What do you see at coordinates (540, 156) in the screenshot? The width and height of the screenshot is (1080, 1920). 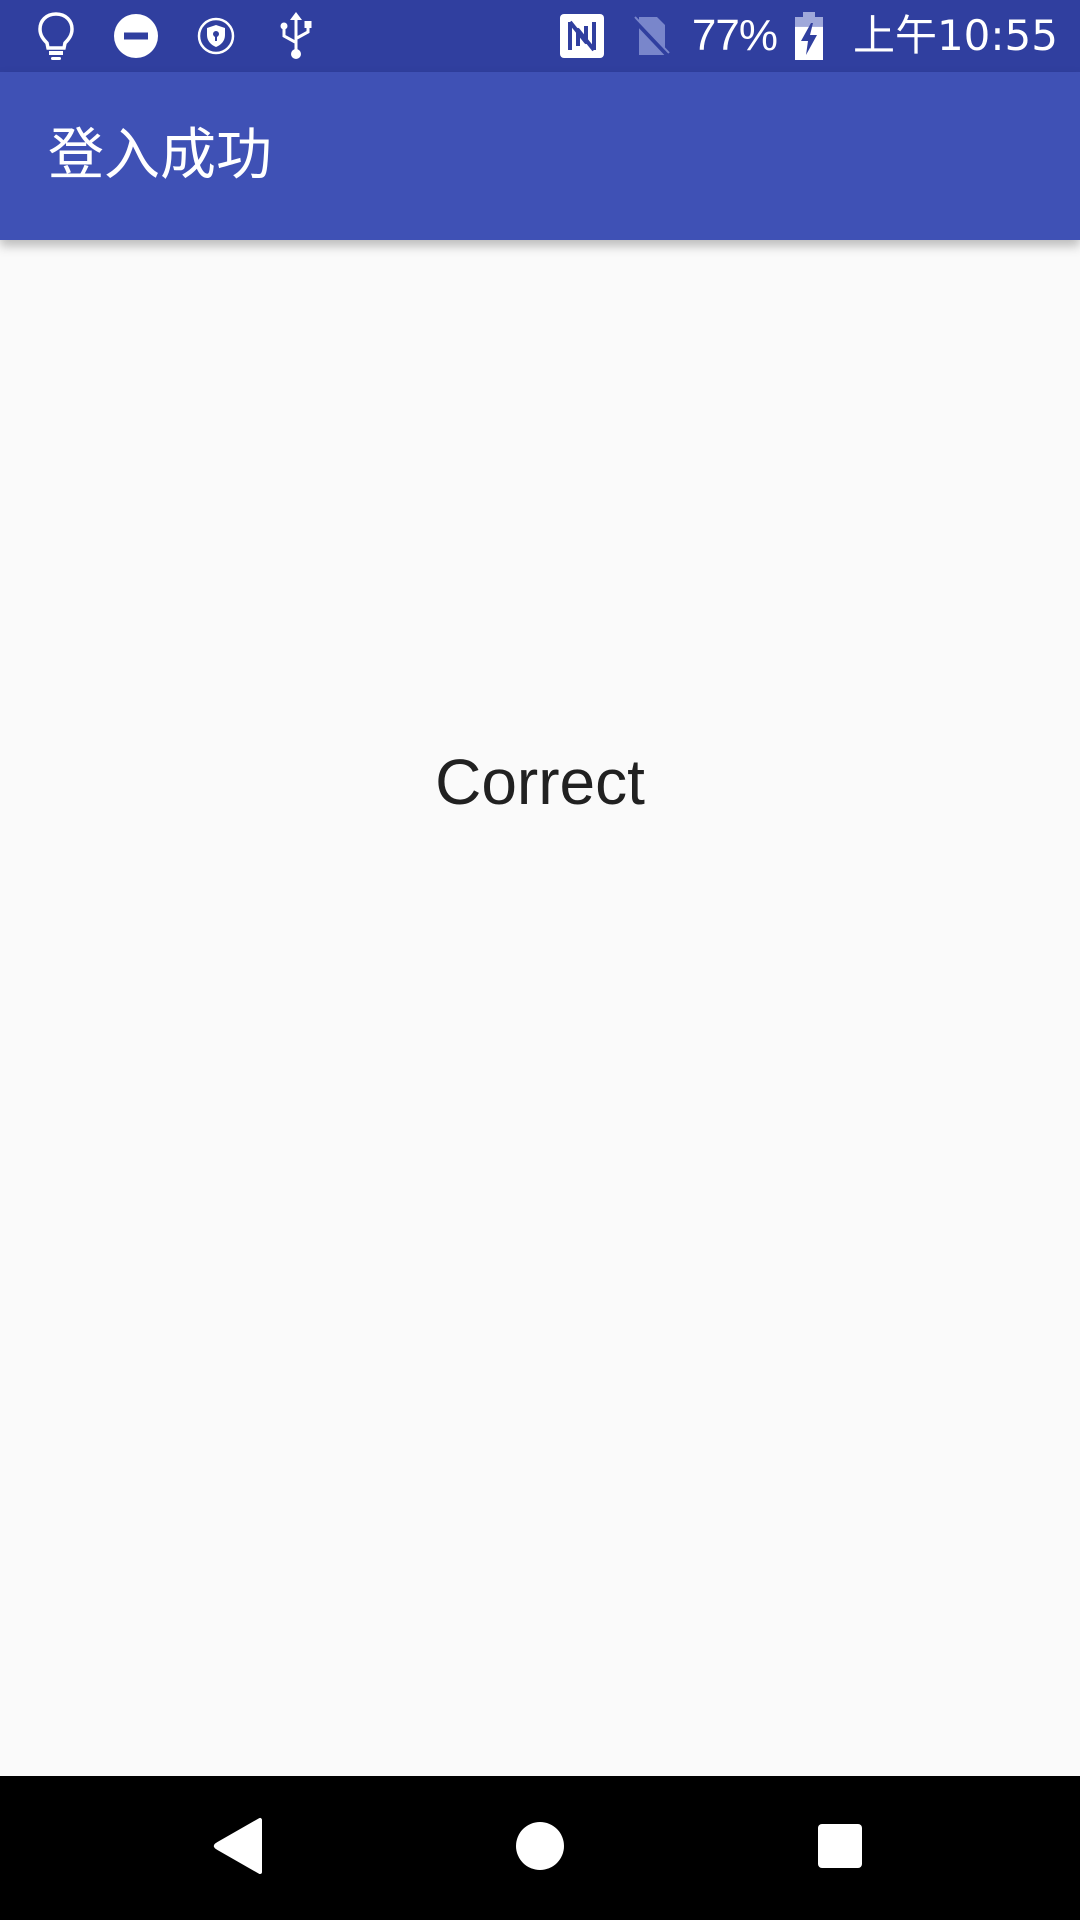 I see `app-bar: 登入成功` at bounding box center [540, 156].